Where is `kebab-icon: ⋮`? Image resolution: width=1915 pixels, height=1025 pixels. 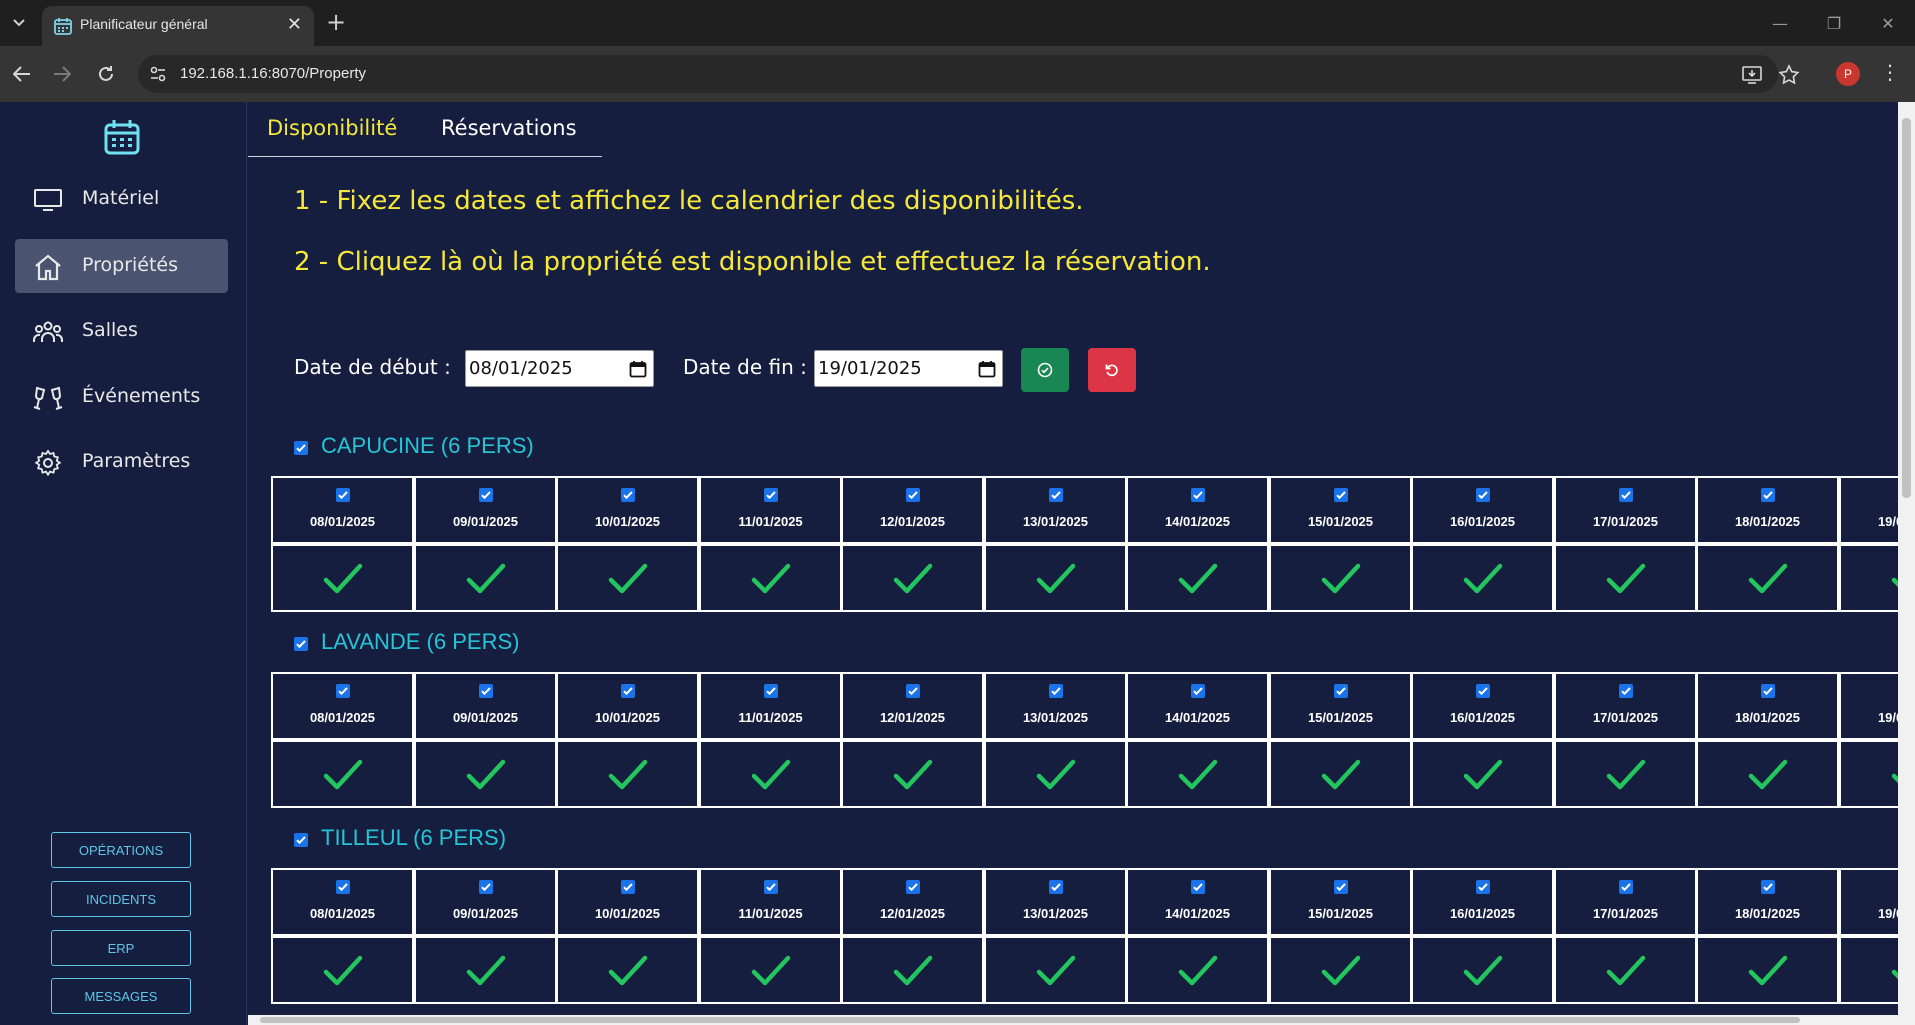 kebab-icon: ⋮ is located at coordinates (1890, 72).